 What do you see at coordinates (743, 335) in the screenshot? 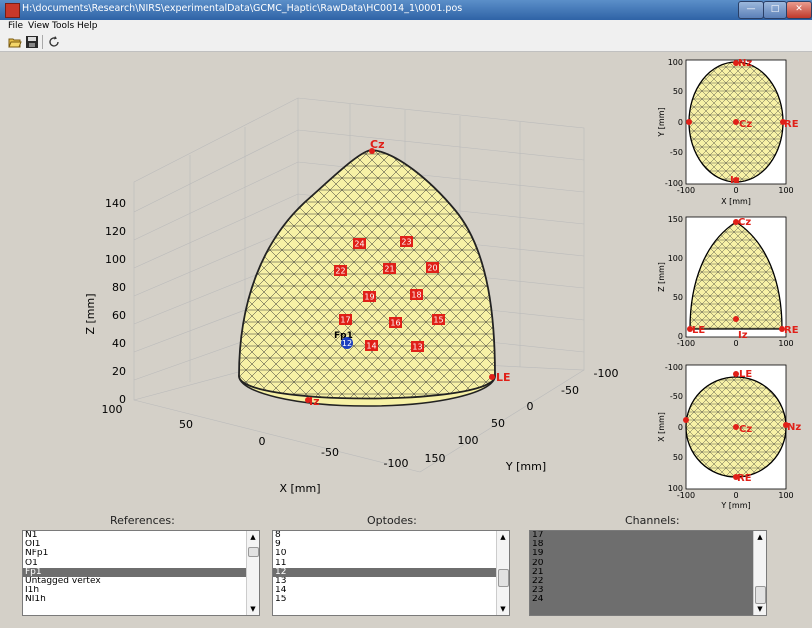
I see `label-iz: Iz` at bounding box center [743, 335].